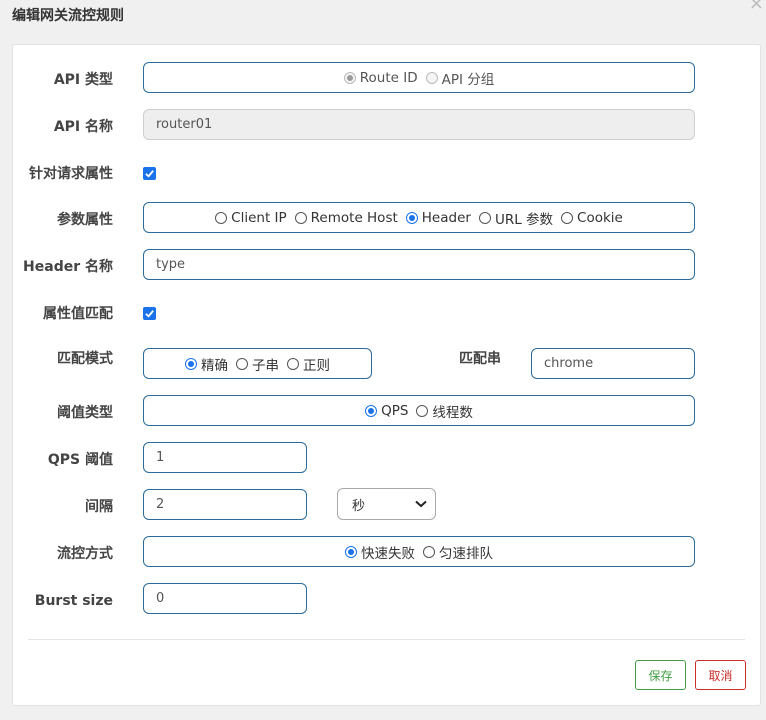 The width and height of the screenshot is (766, 720). Describe the element at coordinates (419, 124) in the screenshot. I see `api-name-input: router01` at that location.